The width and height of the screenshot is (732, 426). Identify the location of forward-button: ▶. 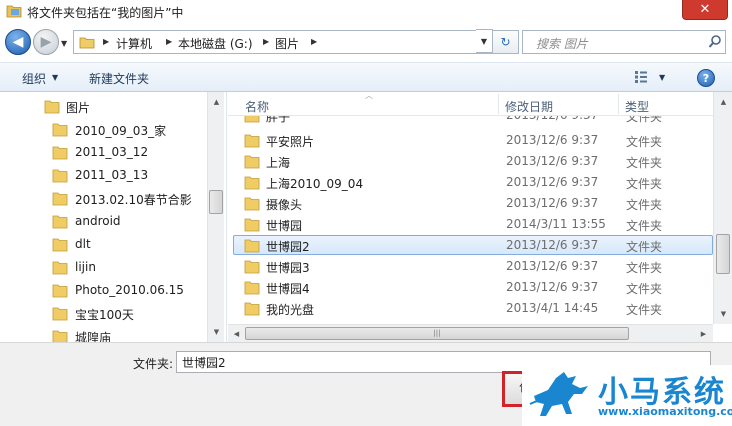
(46, 42).